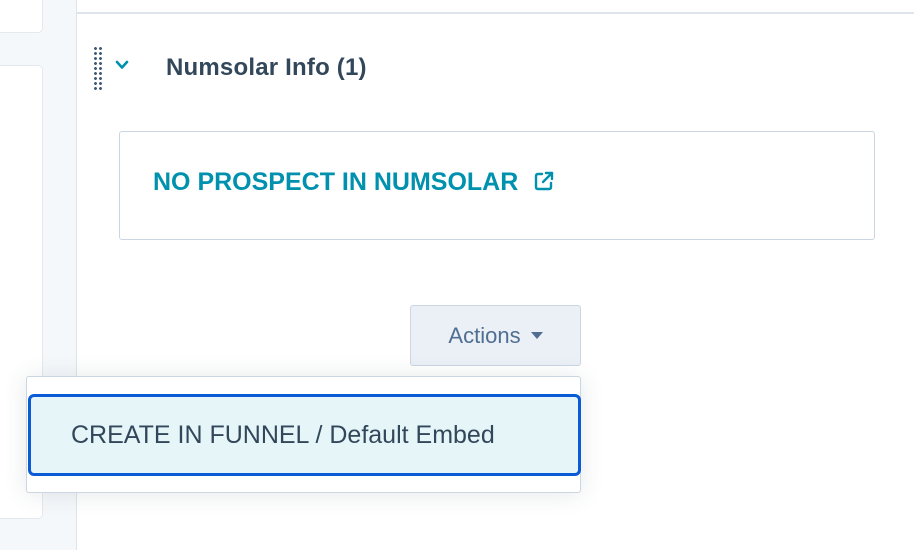  I want to click on menu-item-create-in-funnel: CREATE IN FUNNEL / Default Embed, so click(304, 435).